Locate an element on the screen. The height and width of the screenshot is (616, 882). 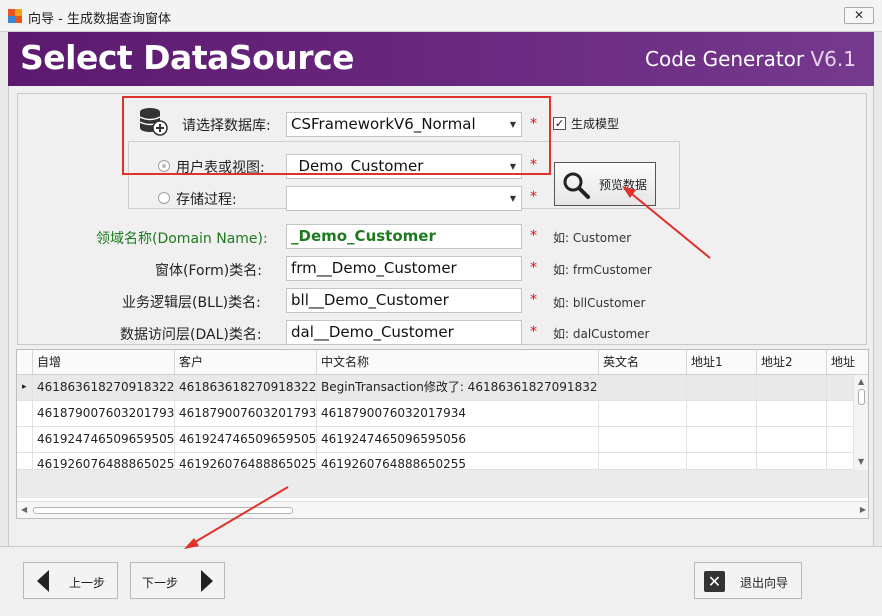
grid-header: 自增 客户 中文名称 英文名 地址1 地址2 地址 is located at coordinates (442, 362).